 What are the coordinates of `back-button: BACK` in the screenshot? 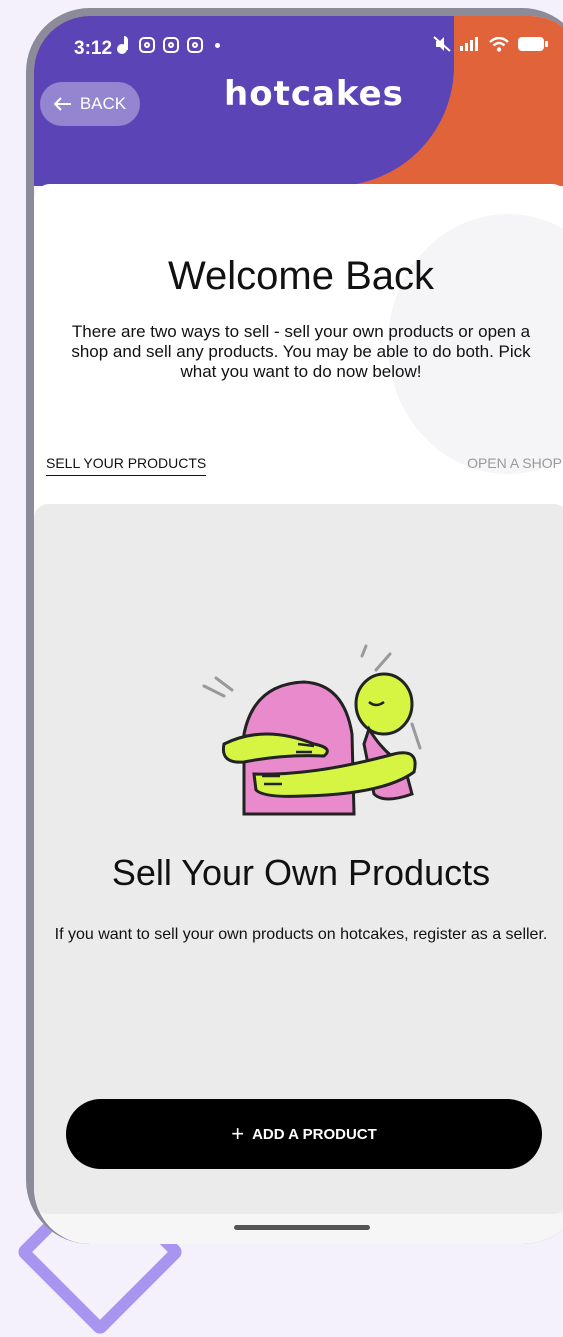 It's located at (90, 104).